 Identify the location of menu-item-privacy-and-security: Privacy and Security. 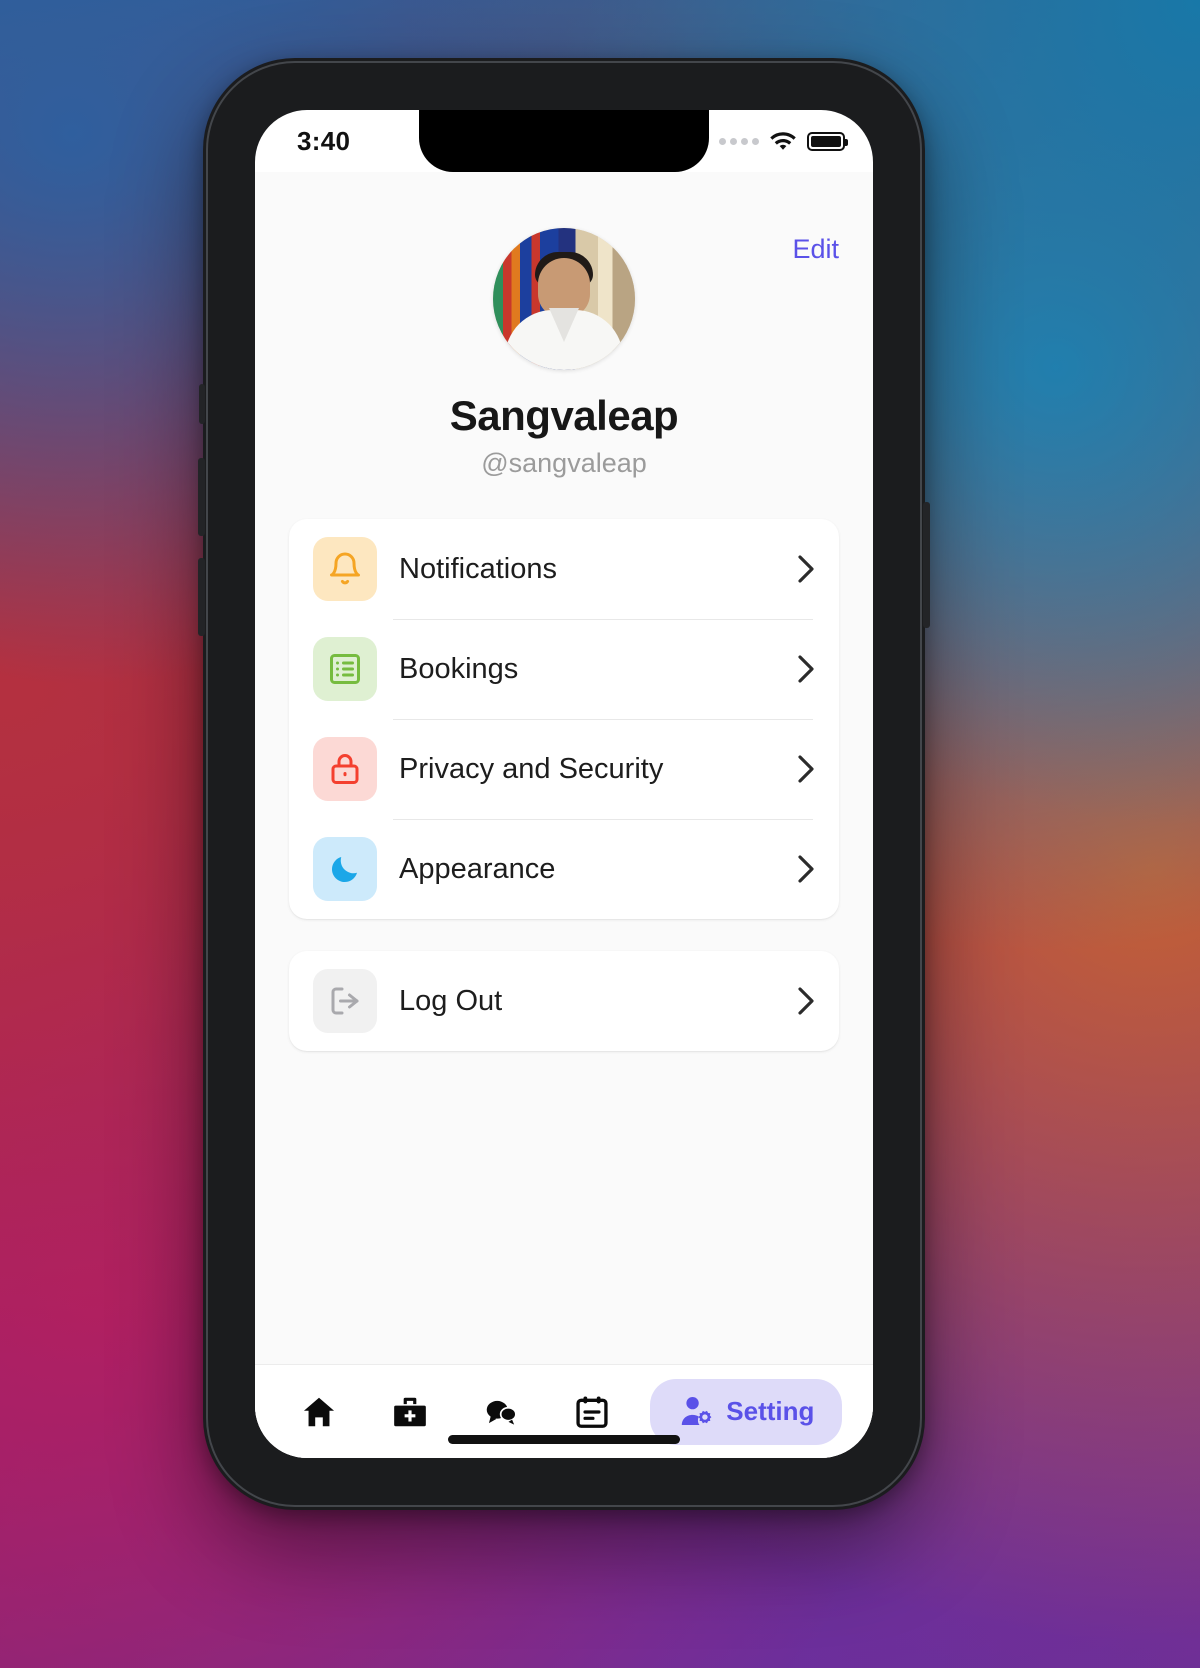
(564, 769).